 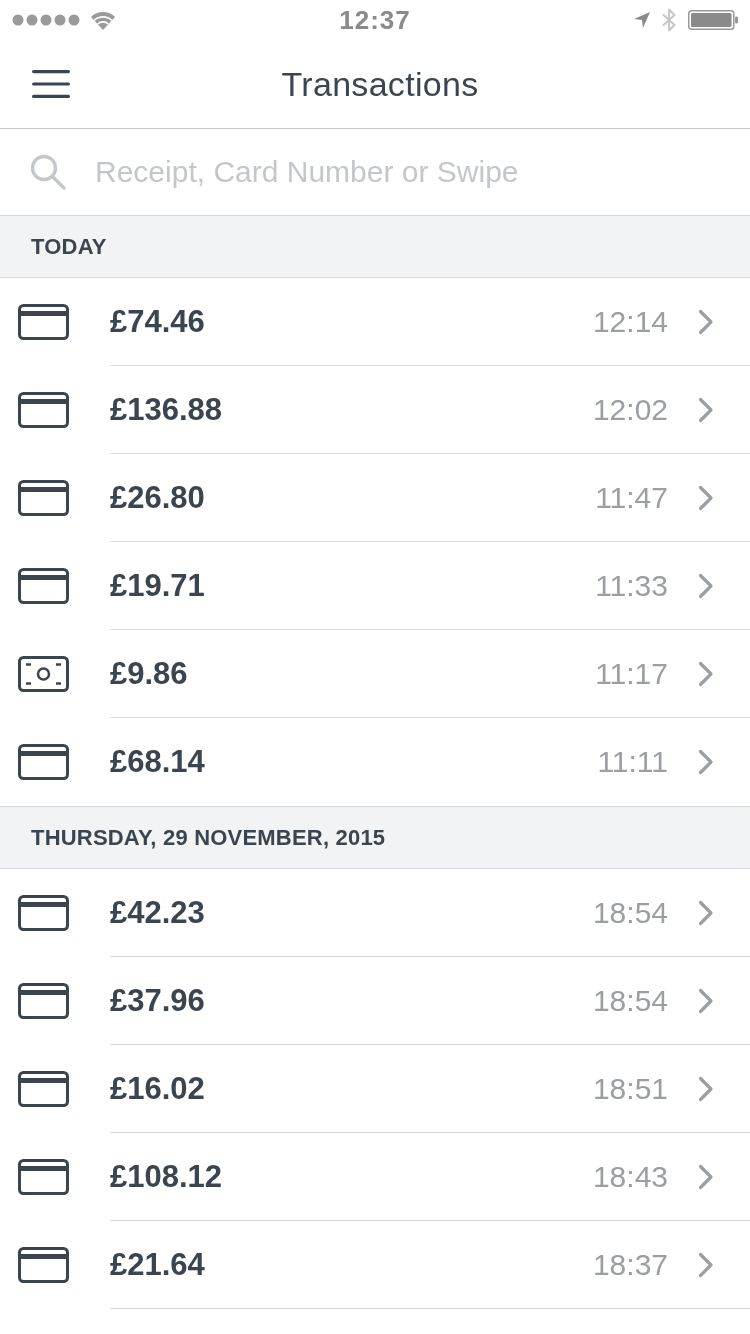 I want to click on transaction-time: 18:51, so click(x=630, y=1088).